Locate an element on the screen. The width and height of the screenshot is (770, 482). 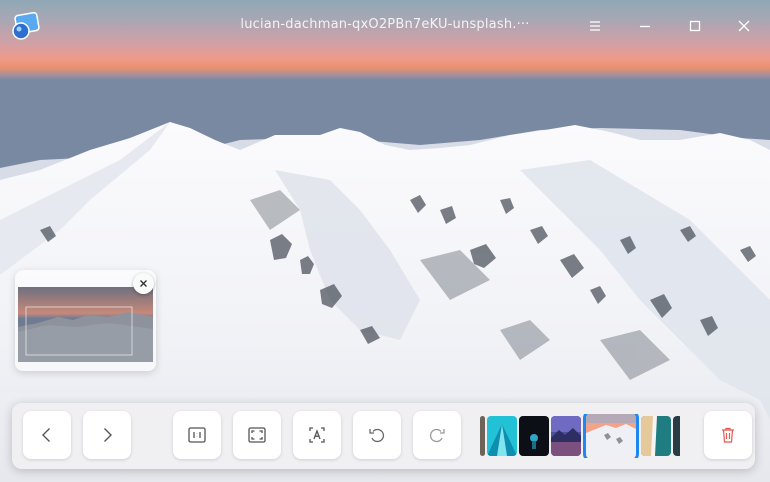
thumbnail-purple-lake is located at coordinates (566, 436).